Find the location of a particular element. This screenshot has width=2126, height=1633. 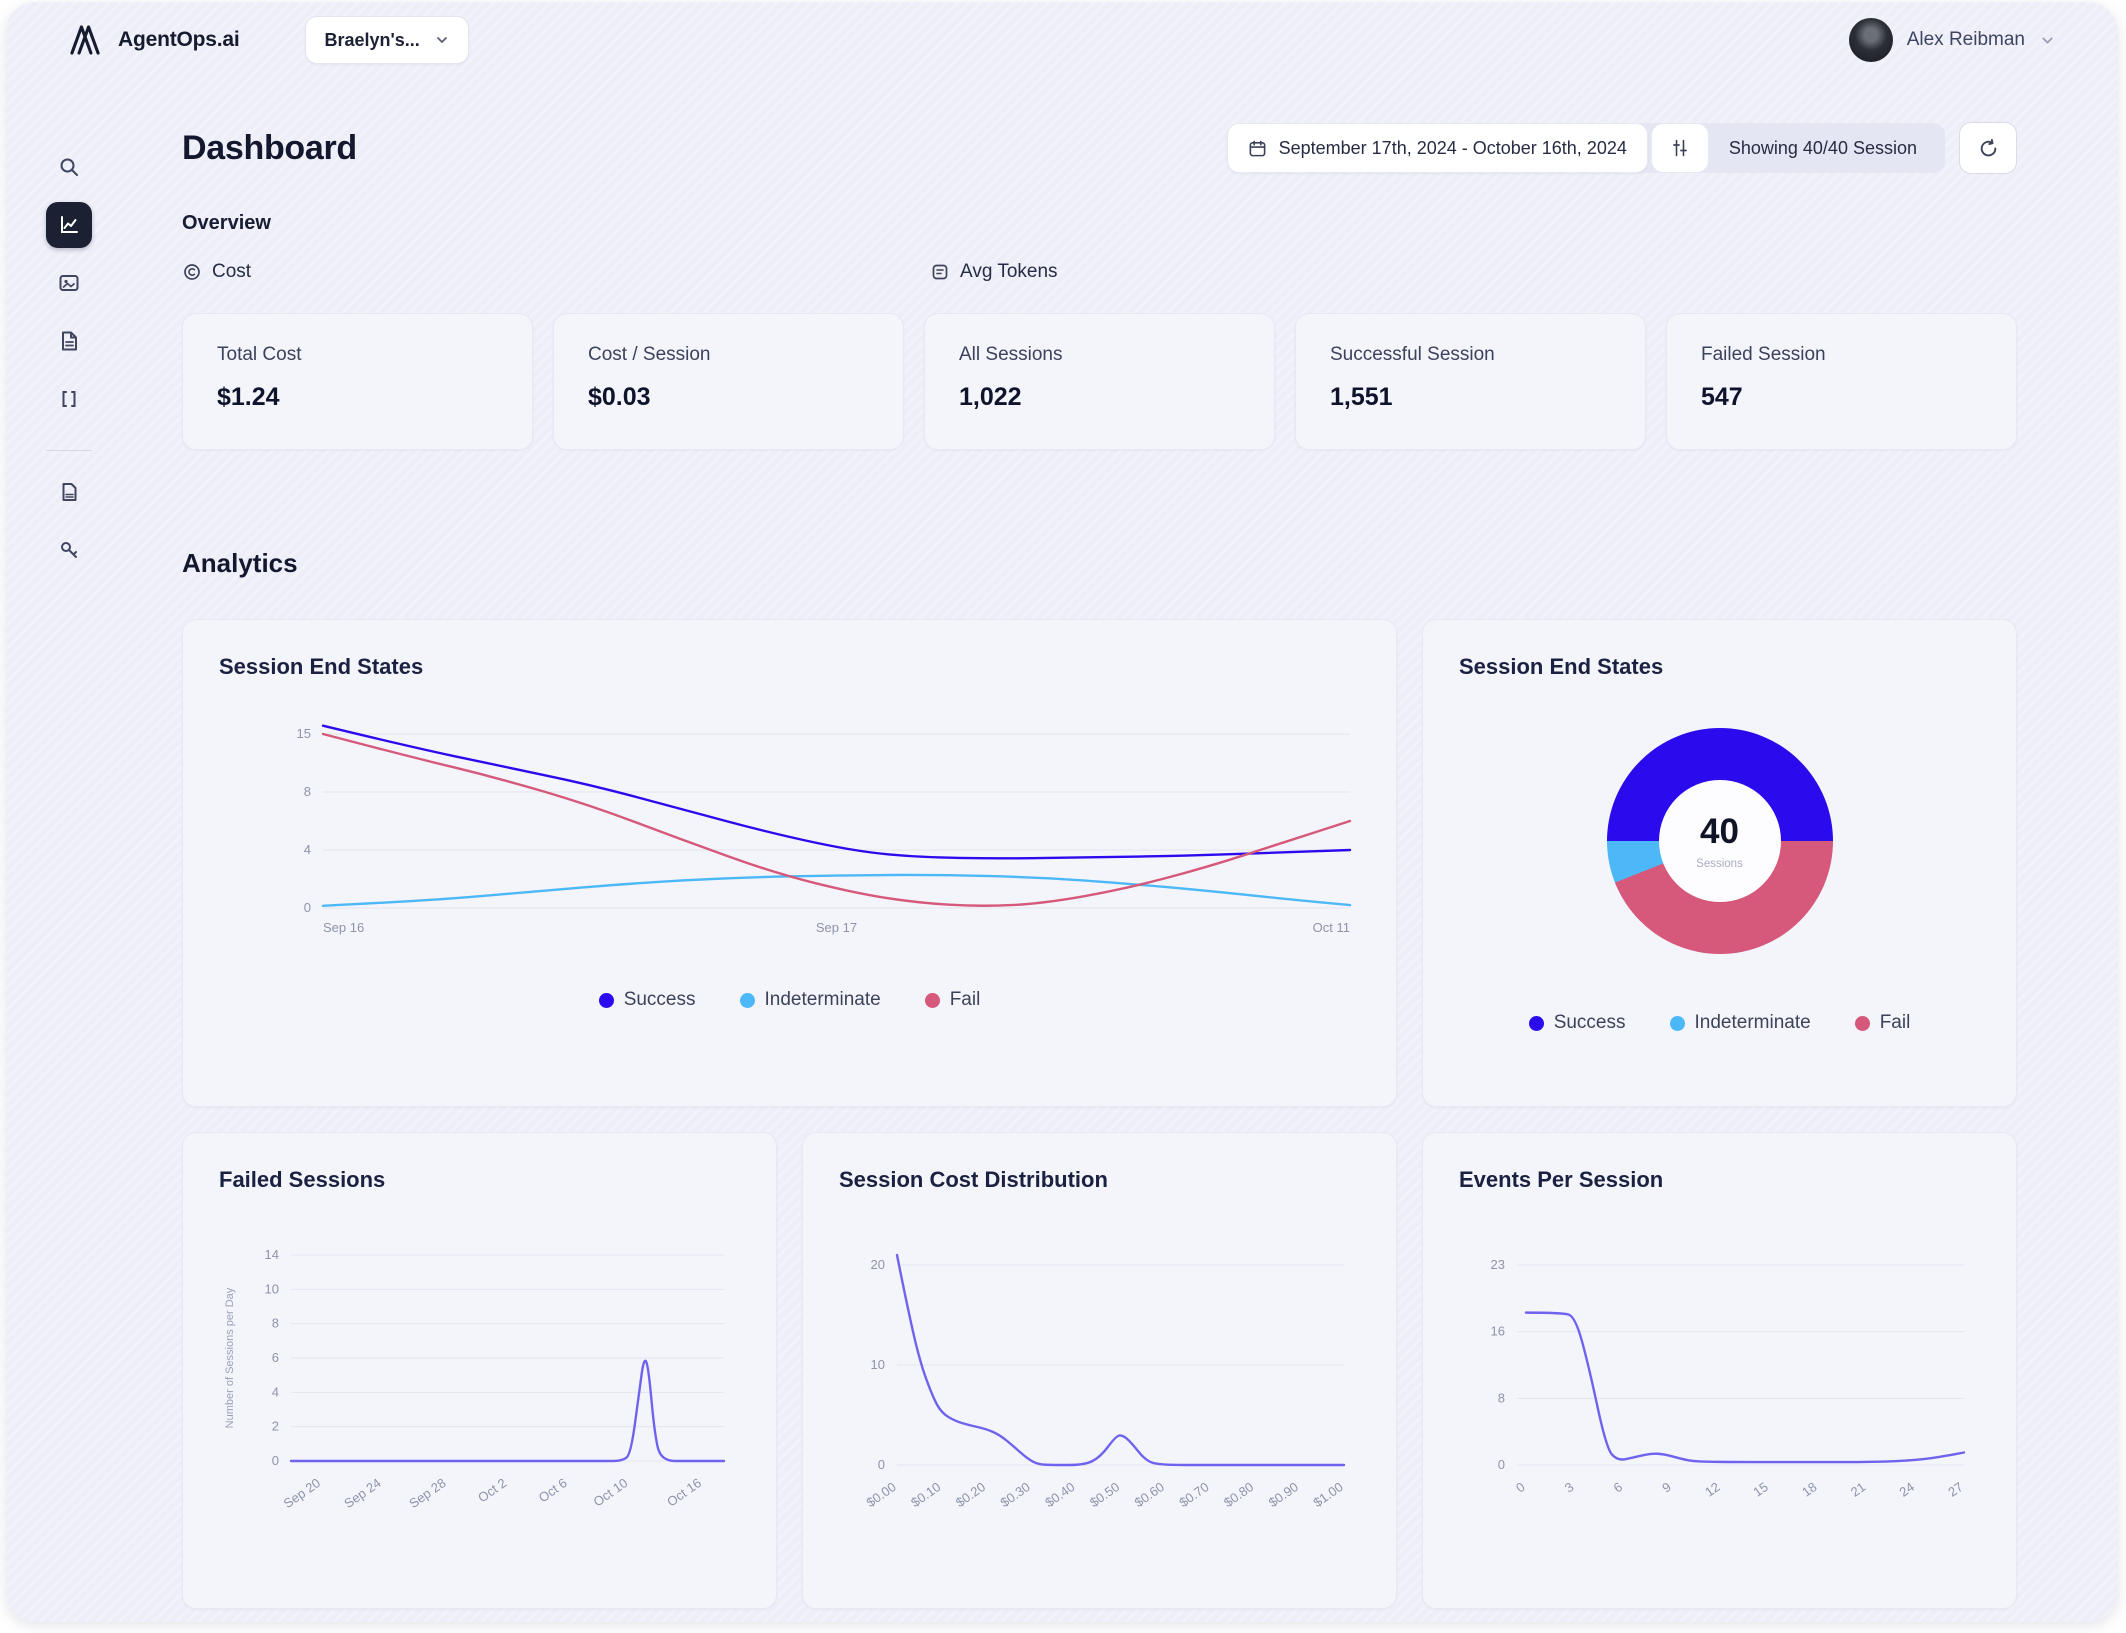

x-tick-label: $0.40 is located at coordinates (1059, 1494).